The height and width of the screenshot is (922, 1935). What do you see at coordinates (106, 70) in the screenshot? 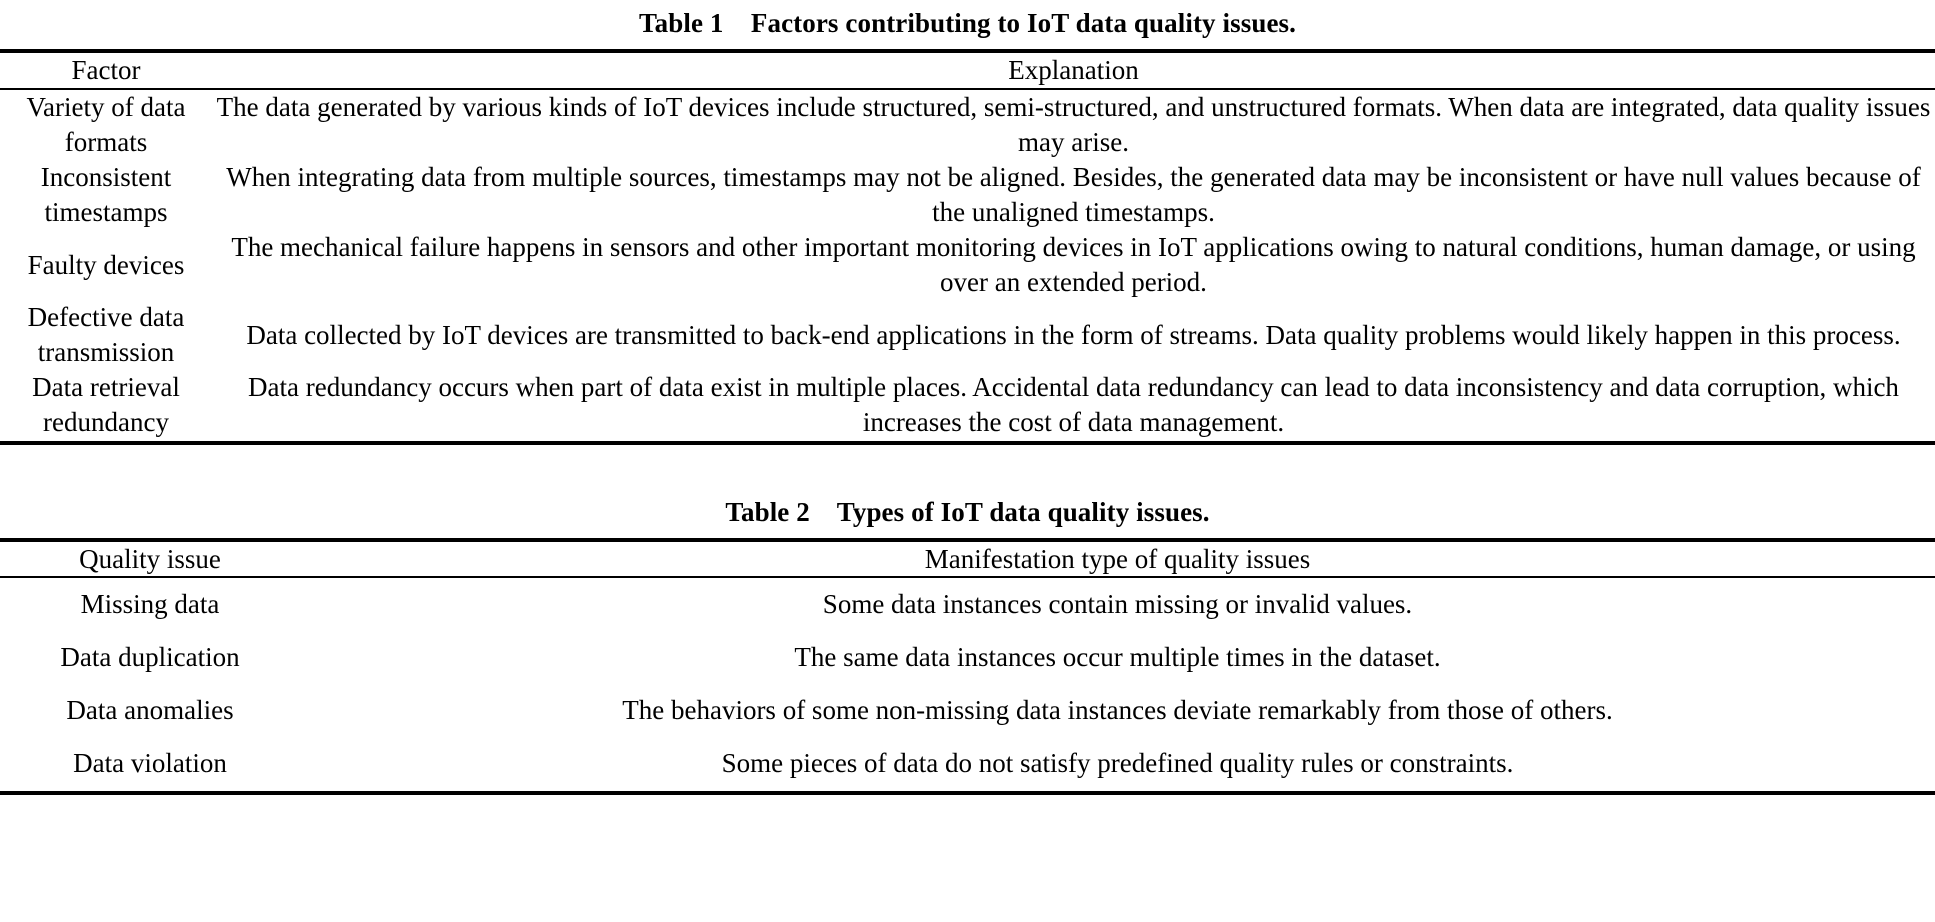
I see `table-1-col-header-factor: Factor` at bounding box center [106, 70].